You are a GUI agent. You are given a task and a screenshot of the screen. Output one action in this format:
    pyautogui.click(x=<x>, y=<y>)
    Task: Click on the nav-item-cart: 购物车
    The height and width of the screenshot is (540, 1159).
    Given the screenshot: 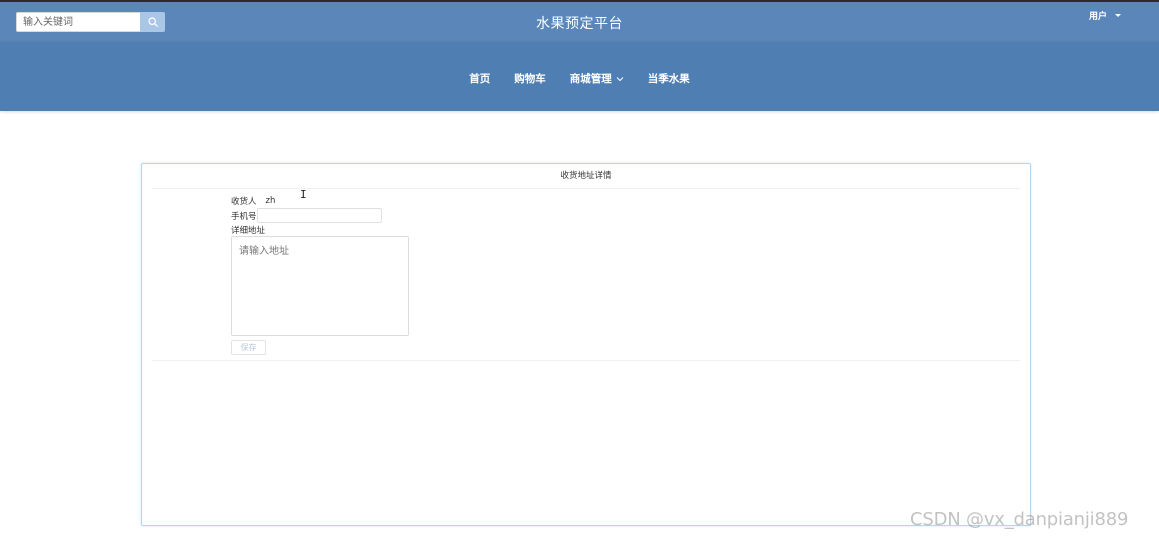 What is the action you would take?
    pyautogui.click(x=530, y=78)
    